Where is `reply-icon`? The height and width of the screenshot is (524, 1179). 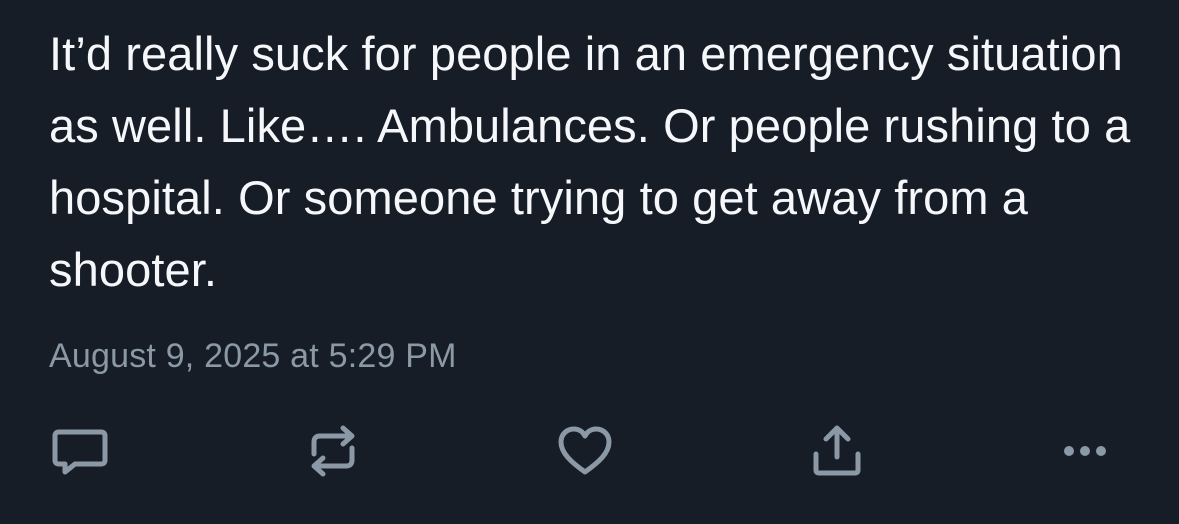
reply-icon is located at coordinates (80, 452).